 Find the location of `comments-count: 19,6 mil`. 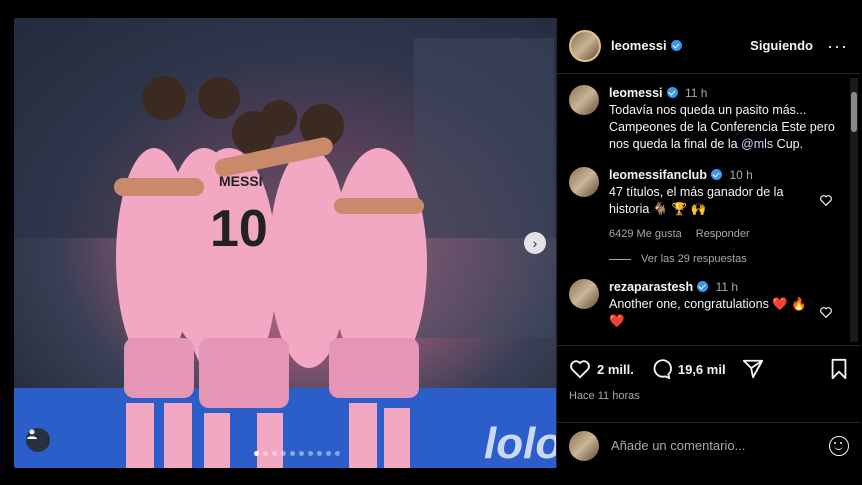

comments-count: 19,6 mil is located at coordinates (702, 369).